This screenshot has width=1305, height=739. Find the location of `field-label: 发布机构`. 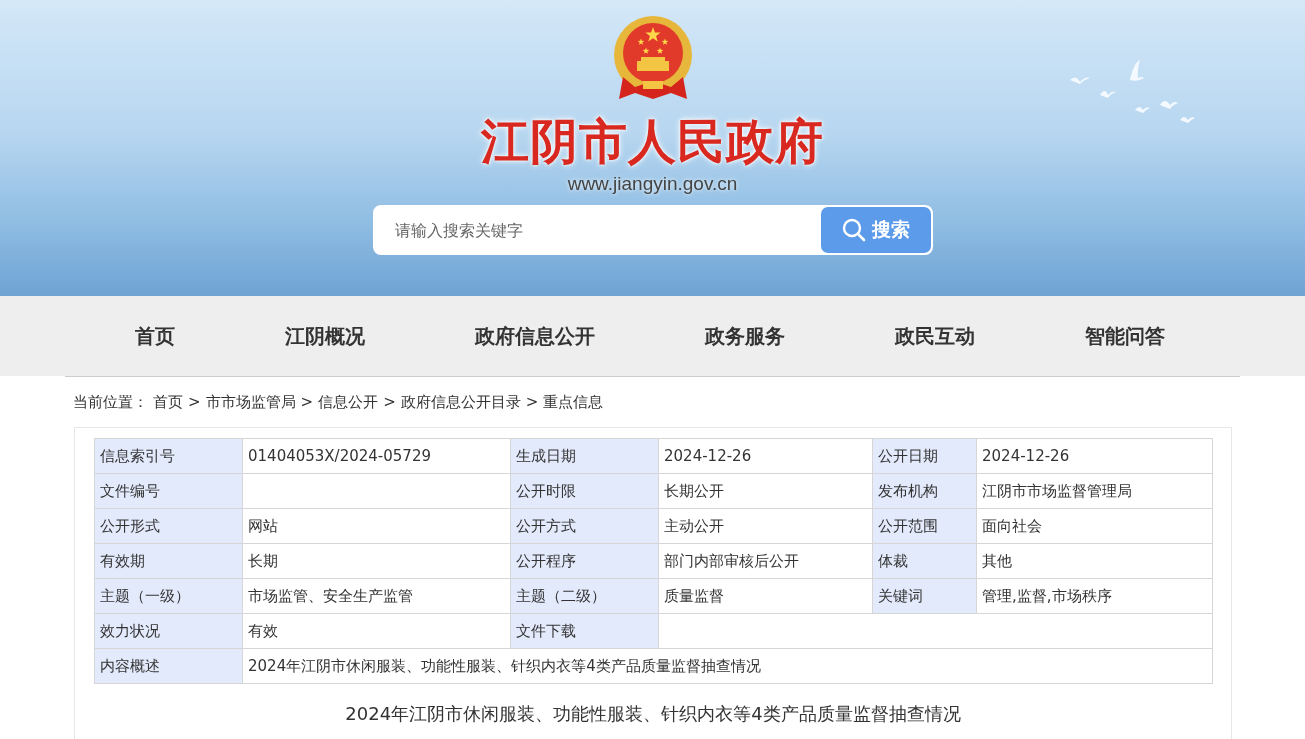

field-label: 发布机构 is located at coordinates (924, 491).